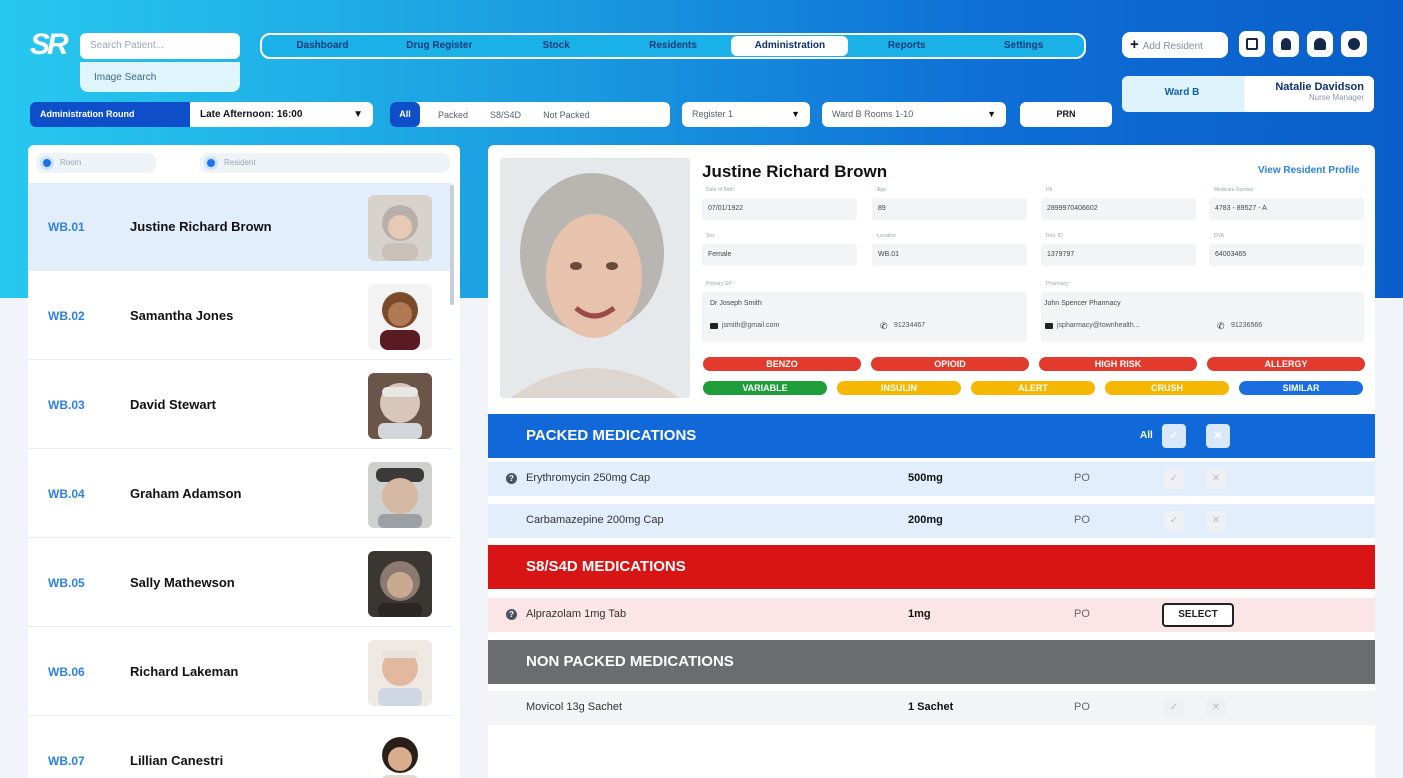 The height and width of the screenshot is (778, 1403). Describe the element at coordinates (182, 315) in the screenshot. I see `resident-name: Samantha Jones` at that location.